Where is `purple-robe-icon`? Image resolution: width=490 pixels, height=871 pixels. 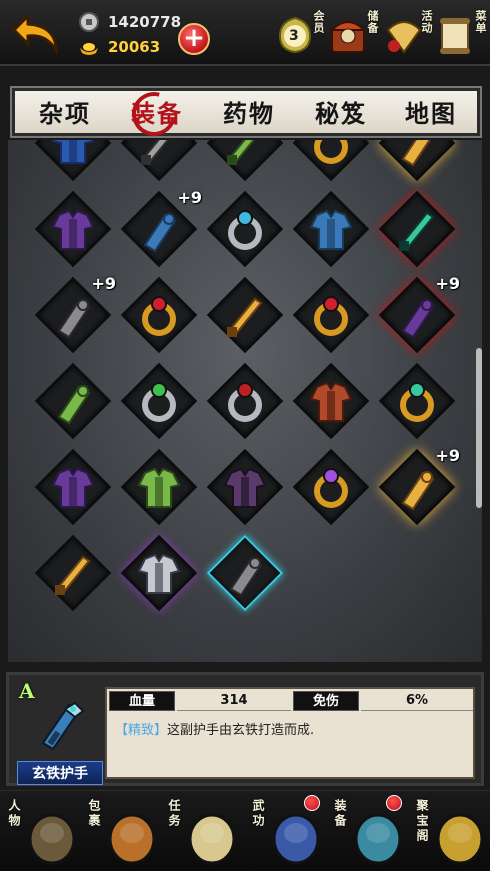 purple-robe-icon is located at coordinates (73, 487).